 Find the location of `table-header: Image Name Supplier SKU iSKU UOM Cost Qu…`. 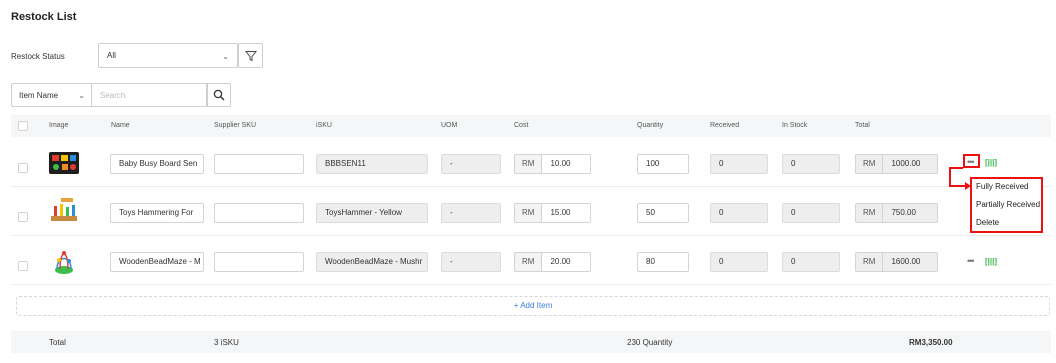

table-header: Image Name Supplier SKU iSKU UOM Cost Qu… is located at coordinates (531, 126).